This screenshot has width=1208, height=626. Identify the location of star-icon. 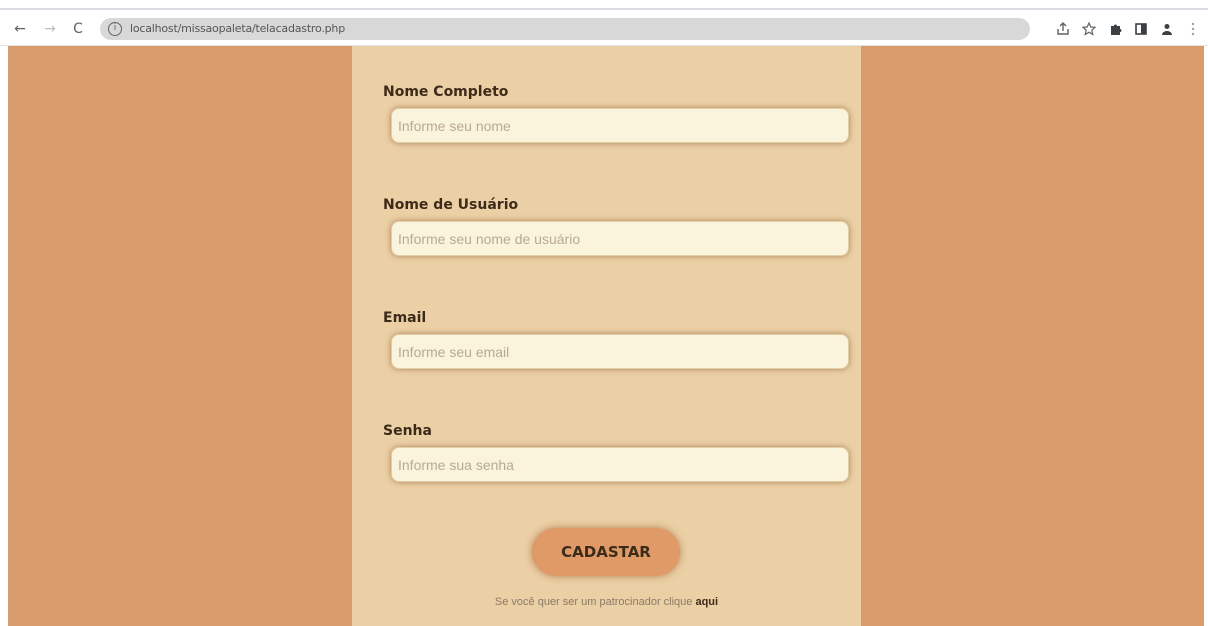
(1089, 29).